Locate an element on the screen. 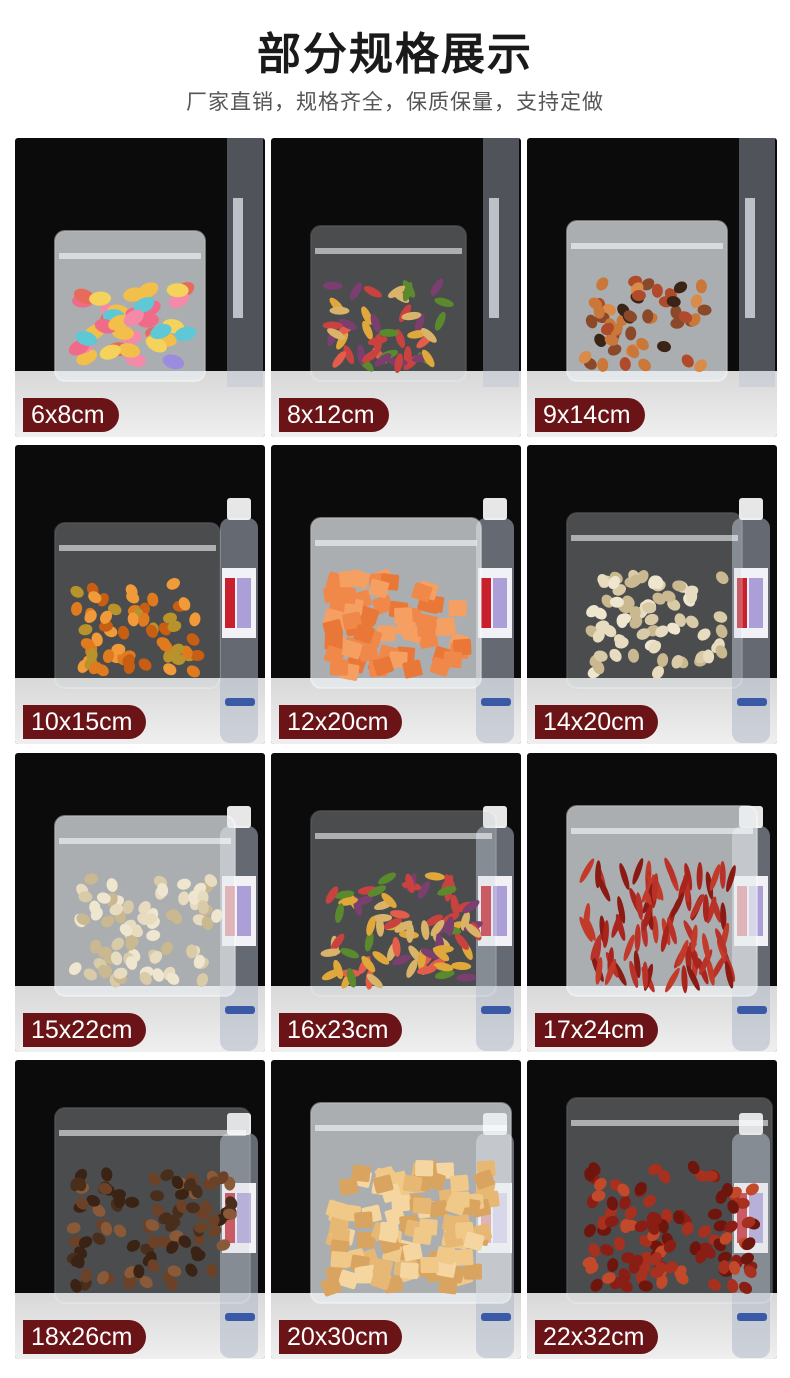 The image size is (790, 1378). product-card: 8x12cm is located at coordinates (396, 287).